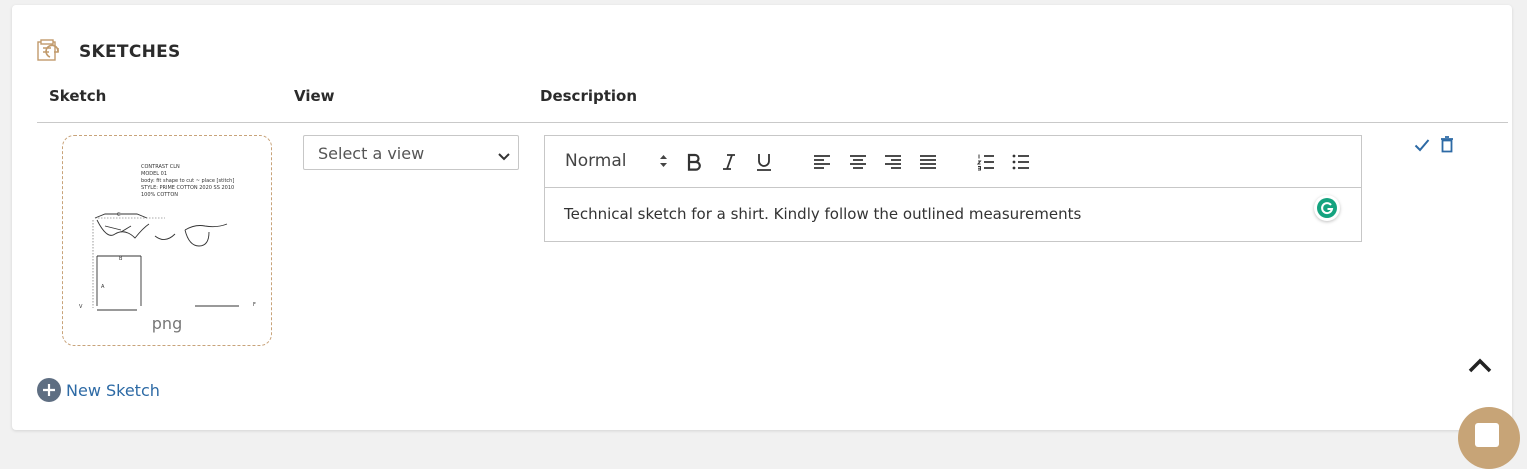  What do you see at coordinates (167, 323) in the screenshot?
I see `sketch-file-type: png` at bounding box center [167, 323].